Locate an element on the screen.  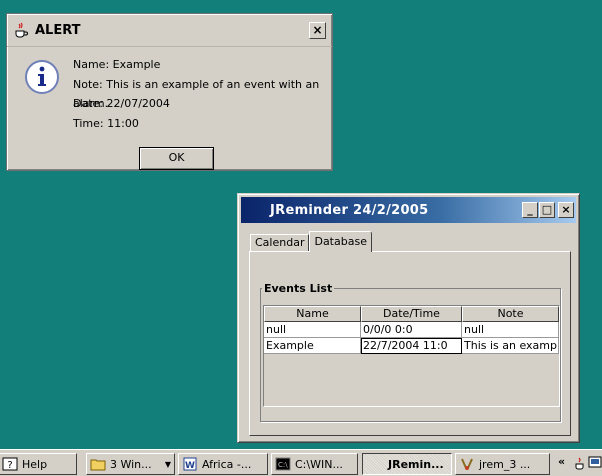
table-cell: 0/0/0 0:0 is located at coordinates (411, 330).